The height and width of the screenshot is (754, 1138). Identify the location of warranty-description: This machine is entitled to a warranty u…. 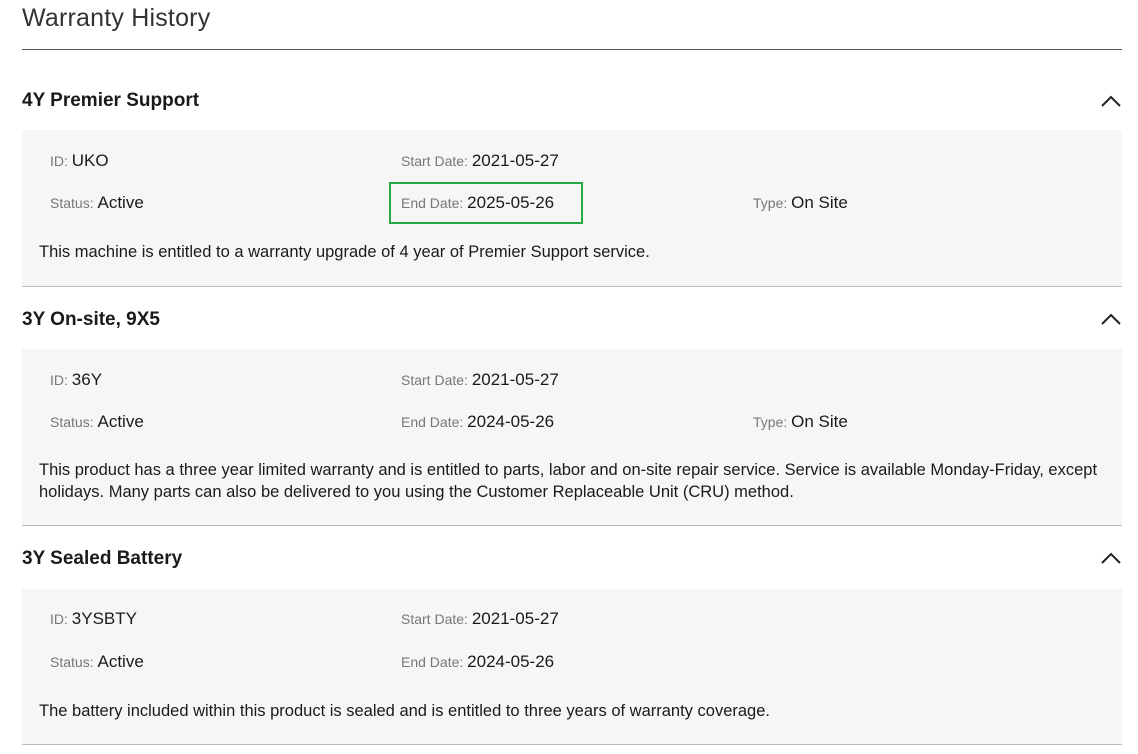
(344, 252).